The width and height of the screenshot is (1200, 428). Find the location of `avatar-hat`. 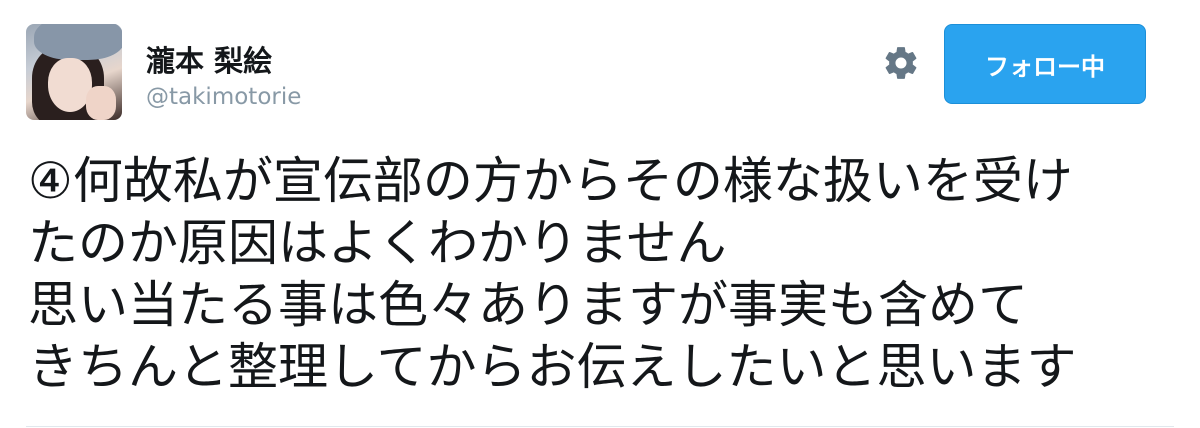

avatar-hat is located at coordinates (78, 42).